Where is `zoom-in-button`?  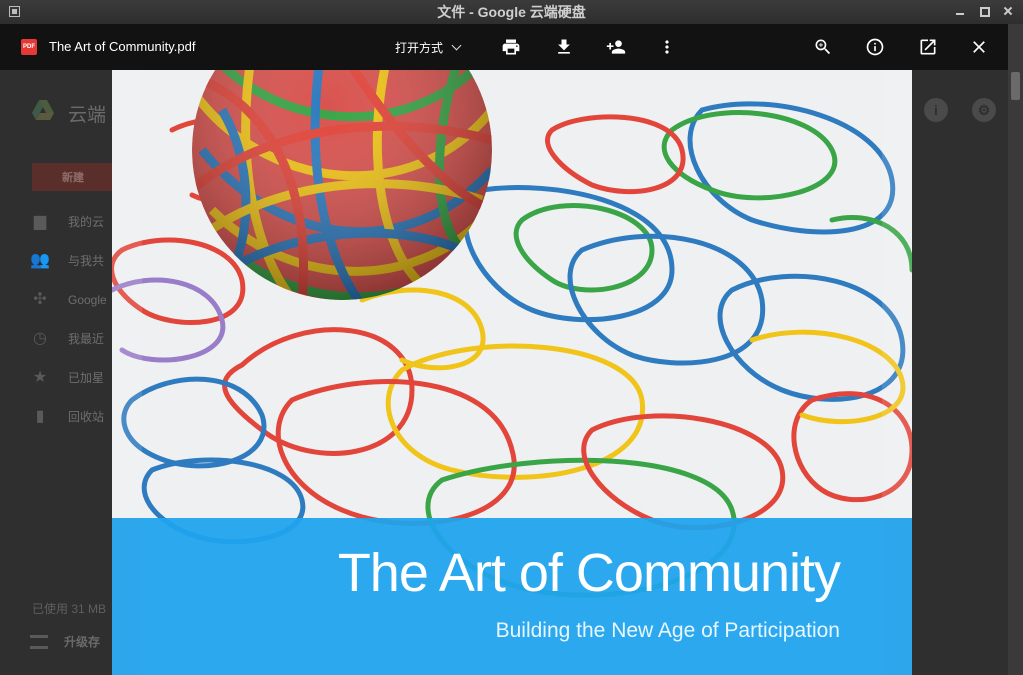 zoom-in-button is located at coordinates (823, 47).